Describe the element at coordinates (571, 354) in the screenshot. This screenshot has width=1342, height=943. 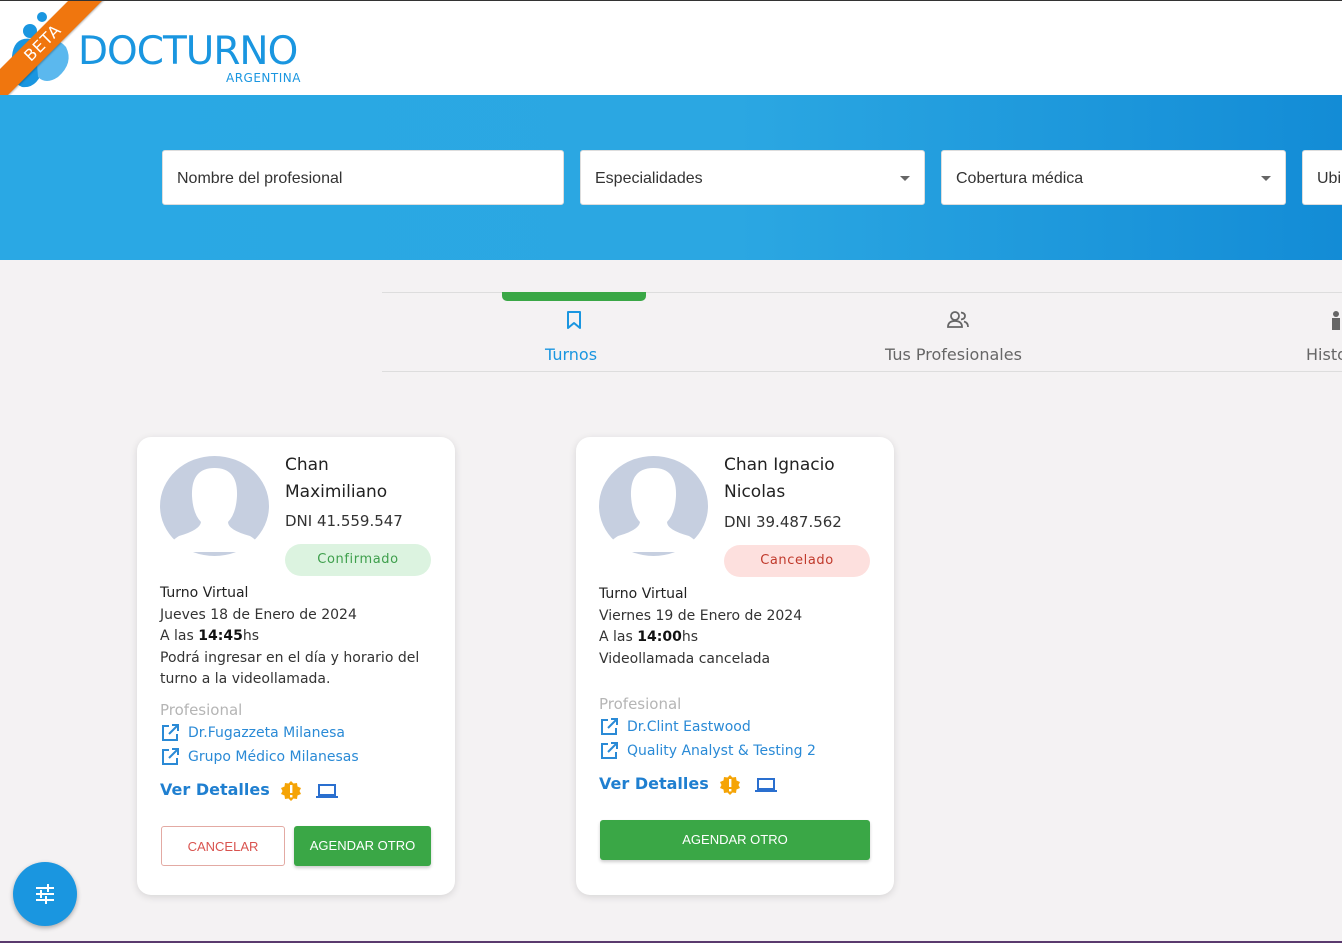
I see `tab-turnos-label: Turnos` at that location.